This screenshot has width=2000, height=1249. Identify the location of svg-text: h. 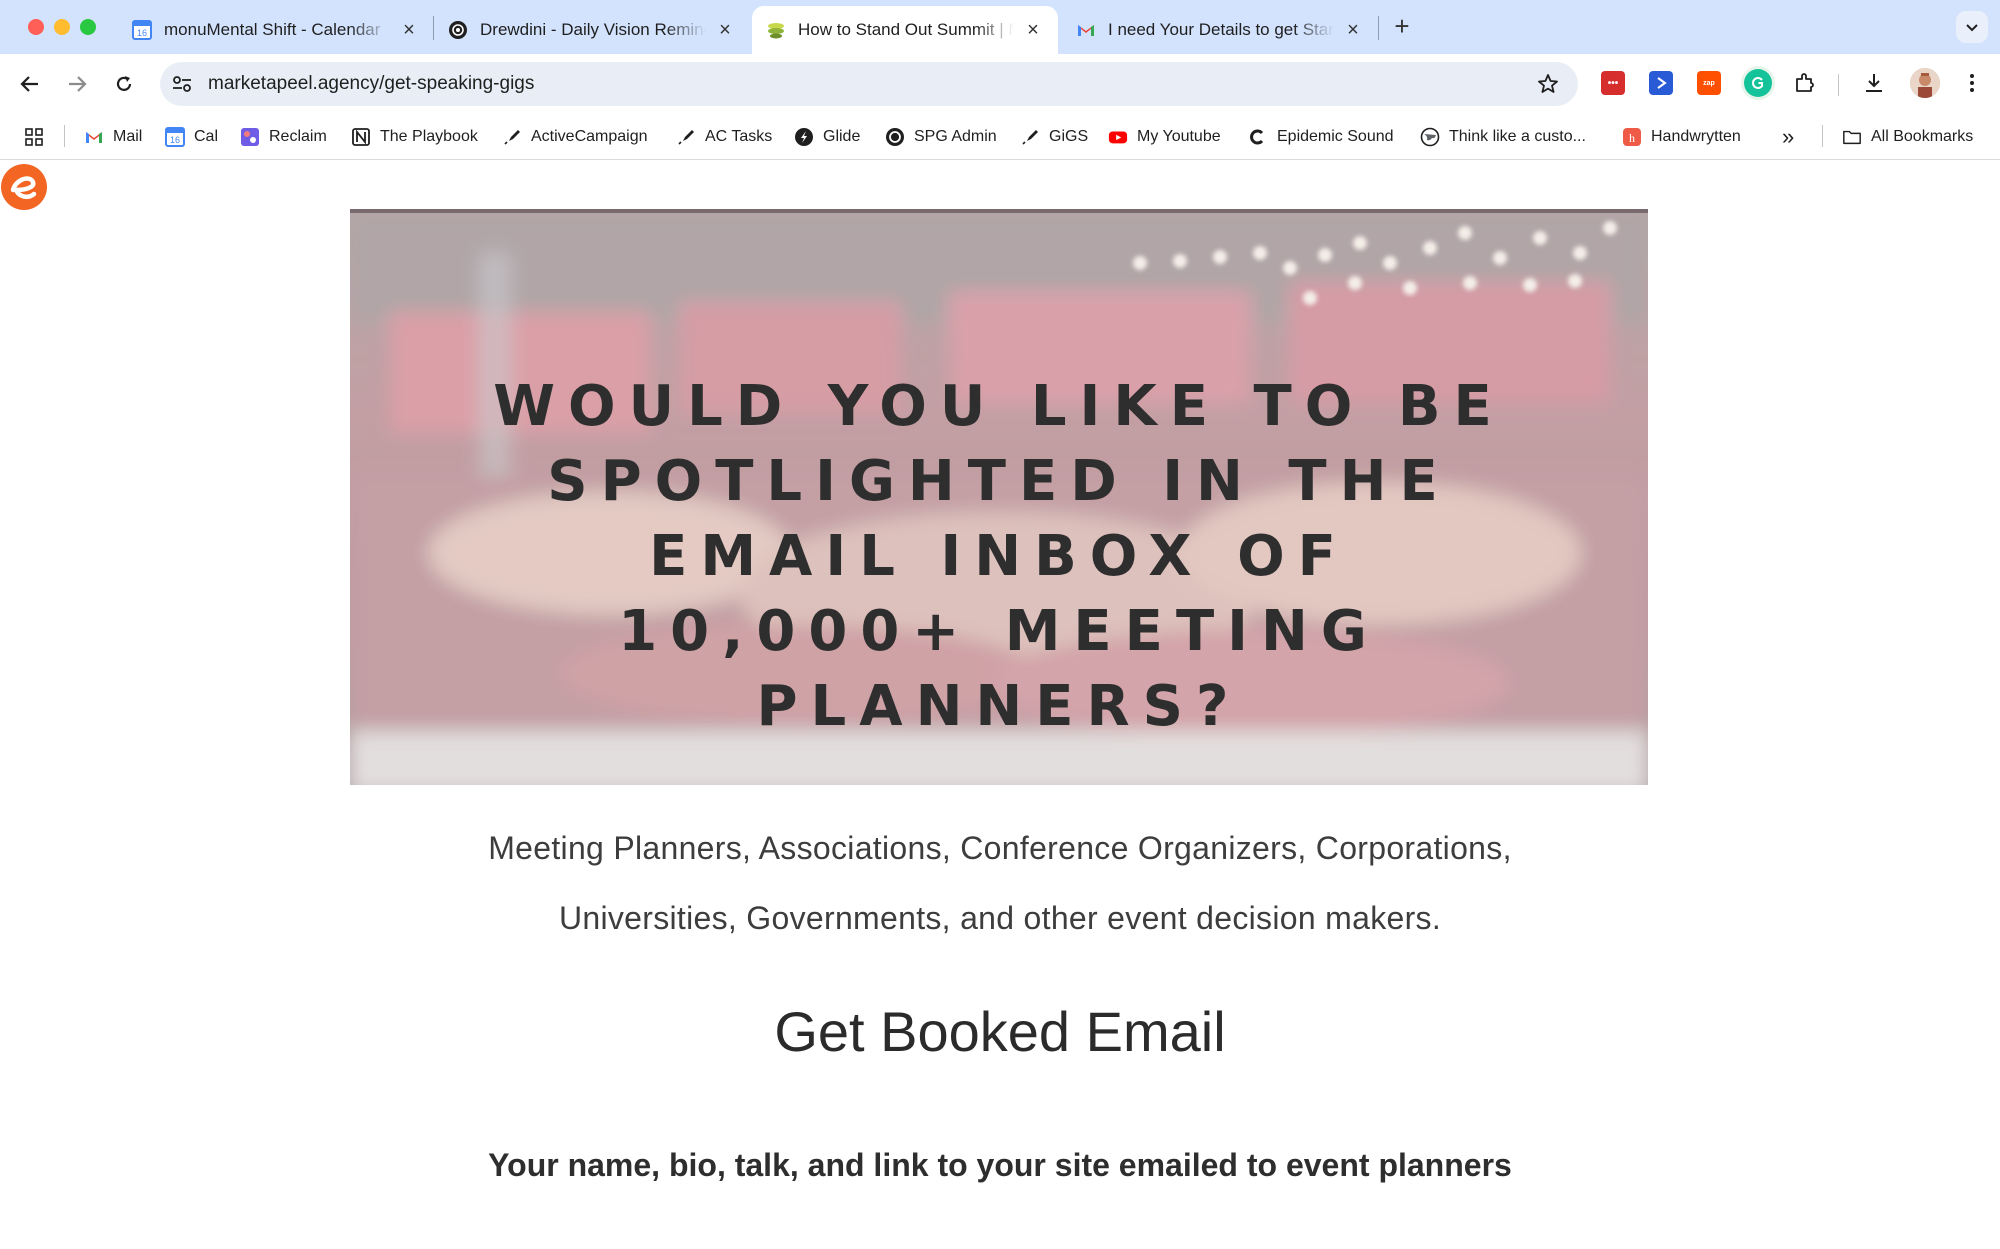
(1632, 138).